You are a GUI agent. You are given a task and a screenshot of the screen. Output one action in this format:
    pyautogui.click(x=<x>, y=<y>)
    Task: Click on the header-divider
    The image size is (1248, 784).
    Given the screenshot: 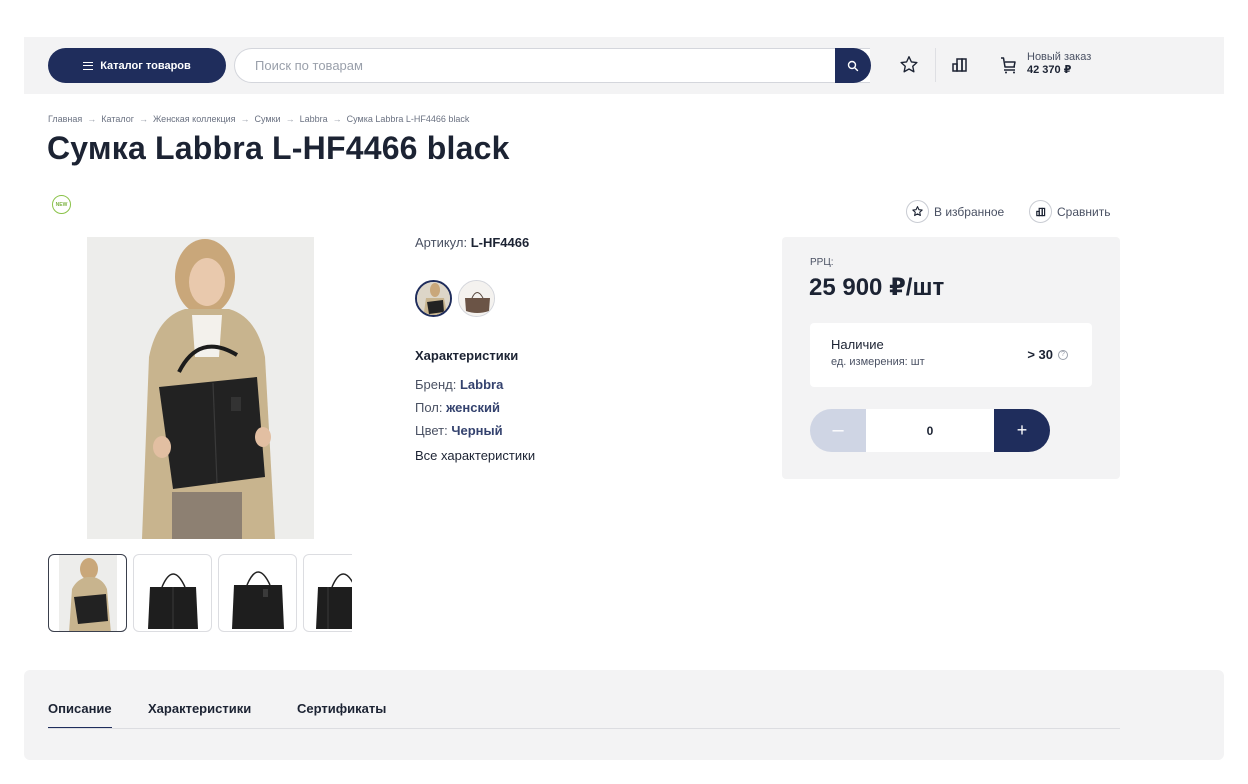 What is the action you would take?
    pyautogui.click(x=935, y=65)
    